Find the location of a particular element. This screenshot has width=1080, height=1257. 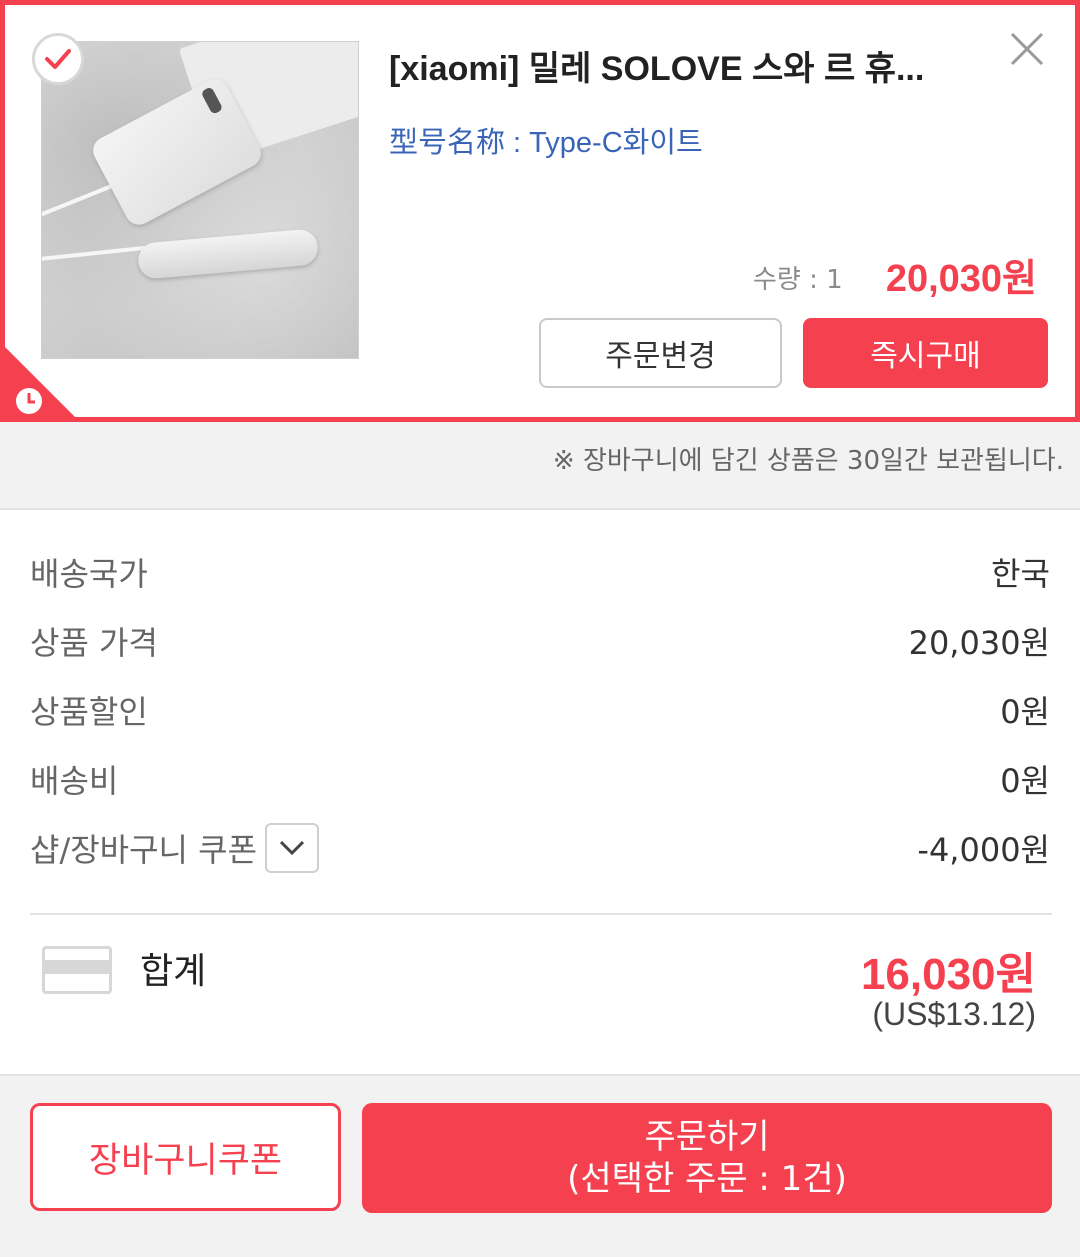

cart-coupon-button: 장바구니쿠폰 is located at coordinates (185, 1157).